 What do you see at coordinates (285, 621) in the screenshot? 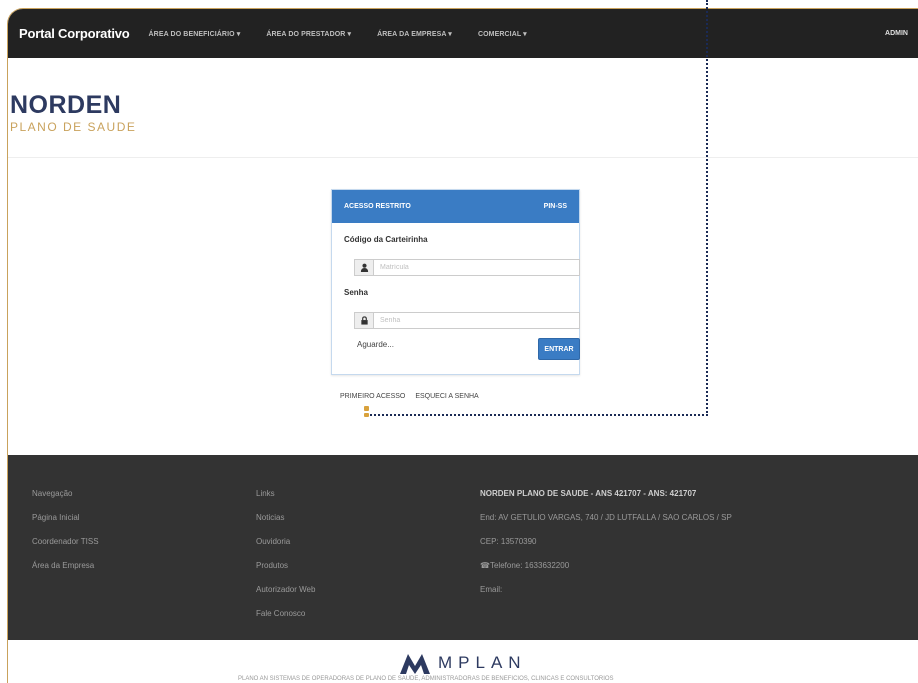
I see `footer-link-contact: Fale Conosco` at bounding box center [285, 621].